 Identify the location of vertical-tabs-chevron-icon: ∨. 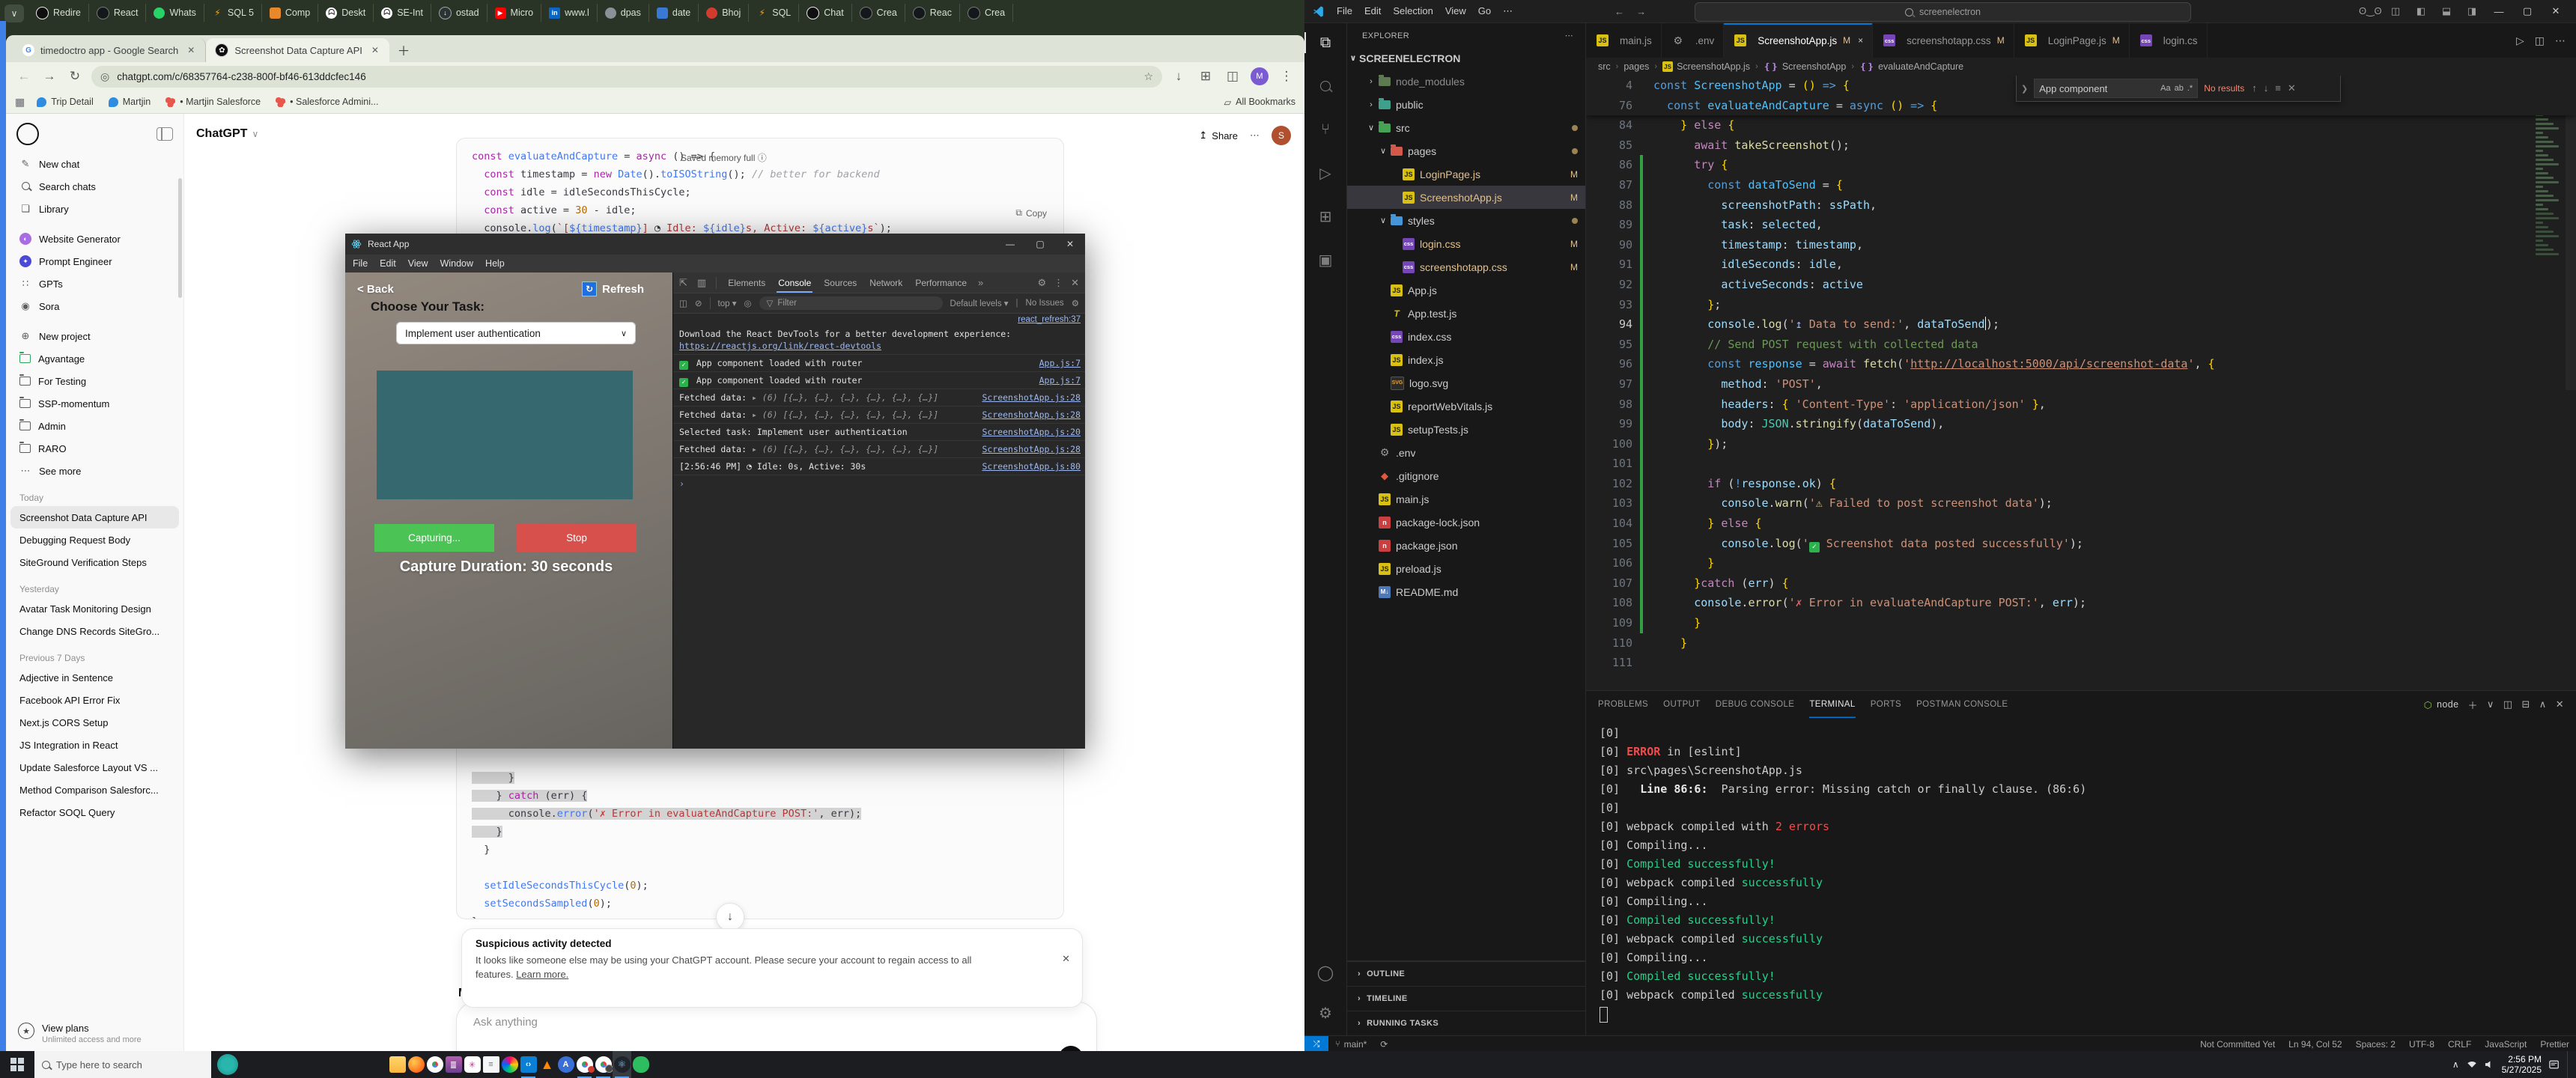
(14, 13).